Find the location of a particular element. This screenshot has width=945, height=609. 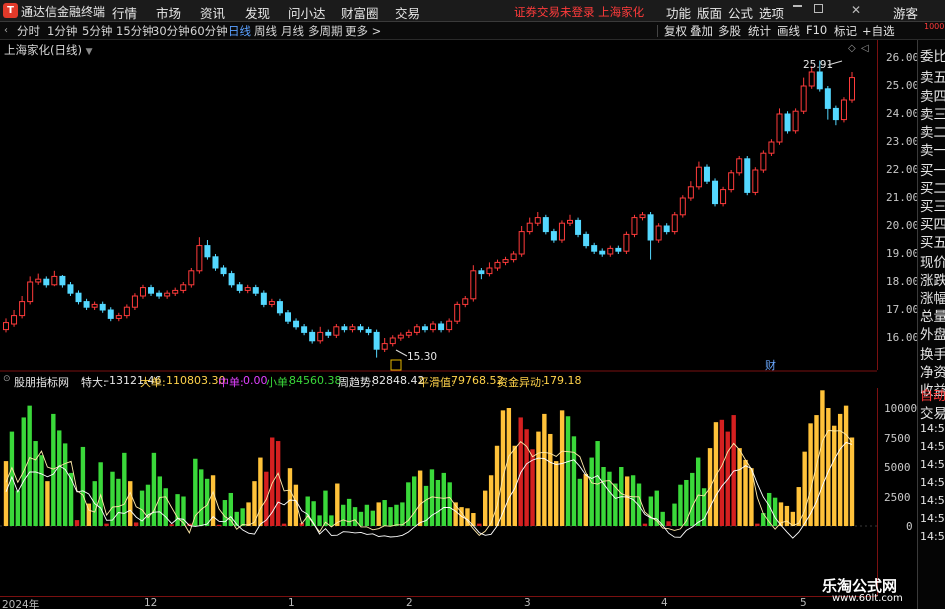

multi-stock-button: 多股 is located at coordinates (729, 31).